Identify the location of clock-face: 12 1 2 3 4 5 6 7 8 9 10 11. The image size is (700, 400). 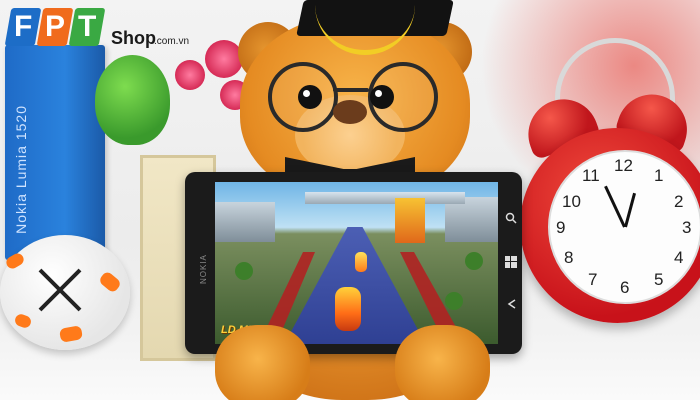
(624, 227).